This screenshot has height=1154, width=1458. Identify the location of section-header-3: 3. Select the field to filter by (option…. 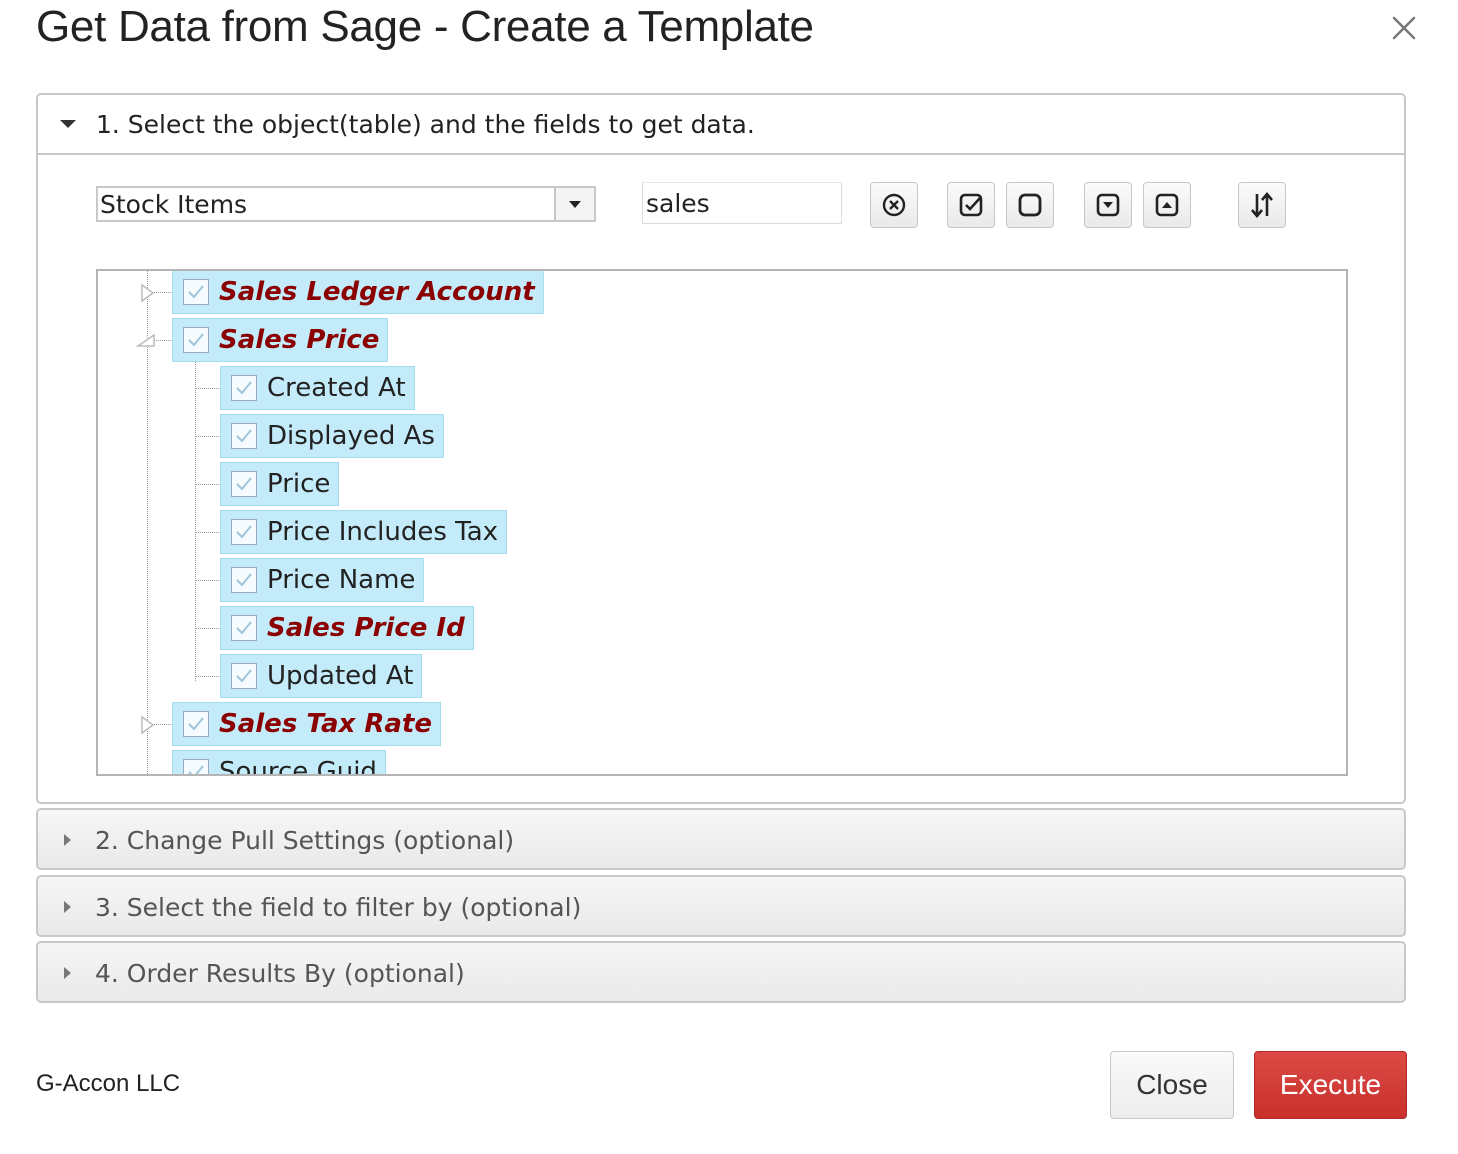
(721, 907).